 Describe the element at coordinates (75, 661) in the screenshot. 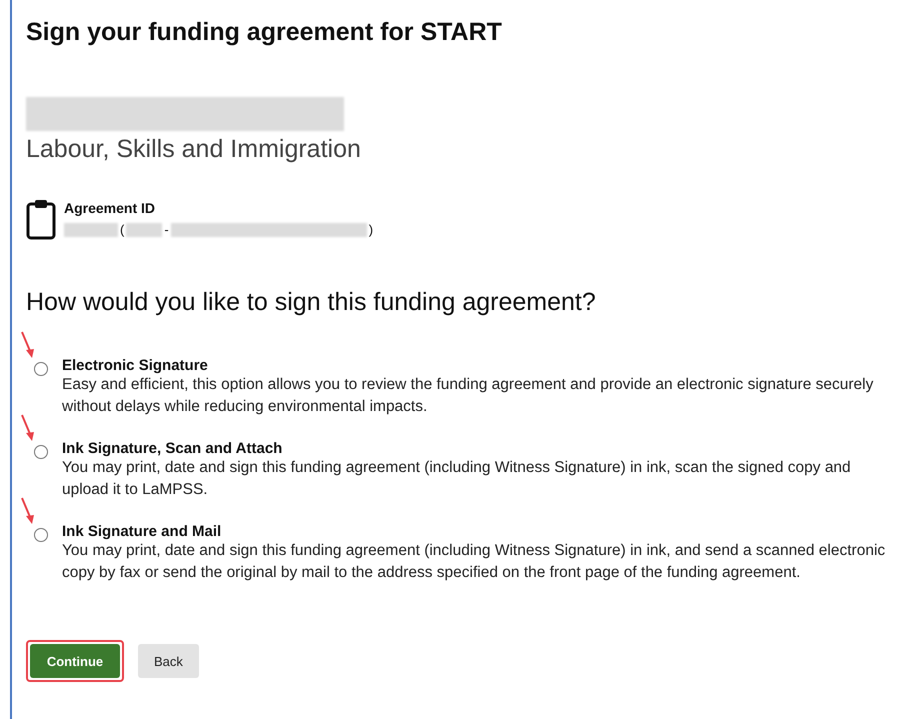

I see `continue-button: Continue` at that location.